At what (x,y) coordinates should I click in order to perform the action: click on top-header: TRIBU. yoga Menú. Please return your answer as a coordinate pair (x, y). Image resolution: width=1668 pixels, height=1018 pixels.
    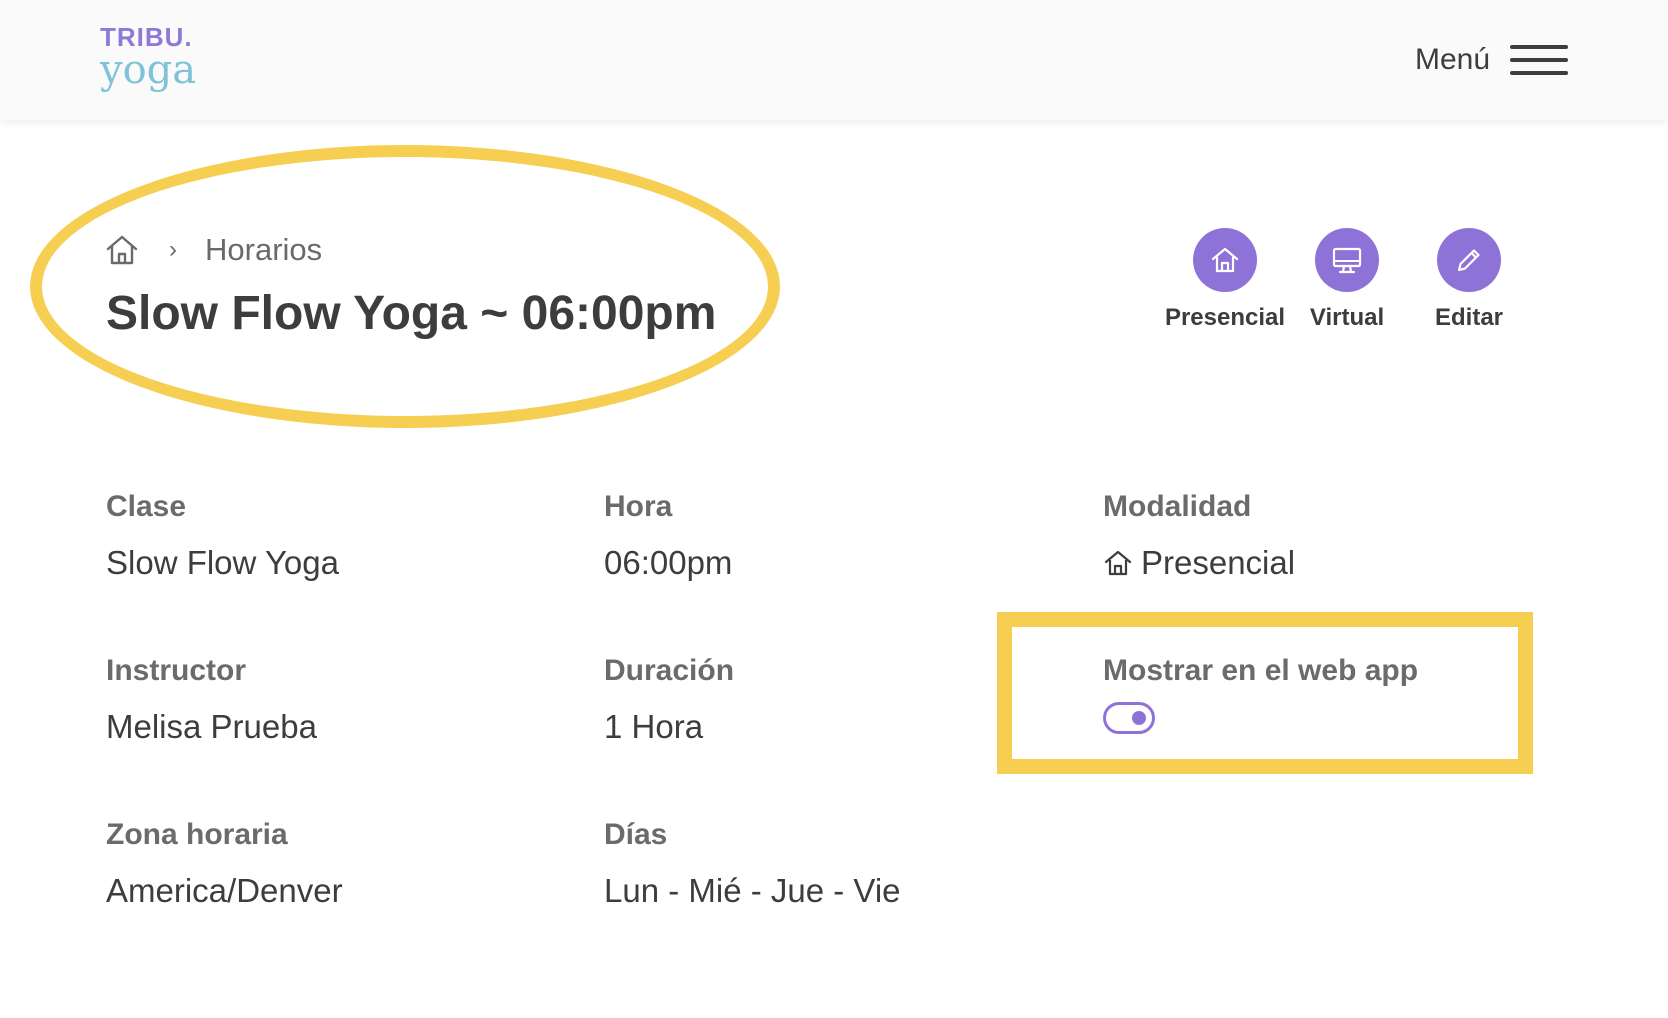
    Looking at the image, I should click on (834, 60).